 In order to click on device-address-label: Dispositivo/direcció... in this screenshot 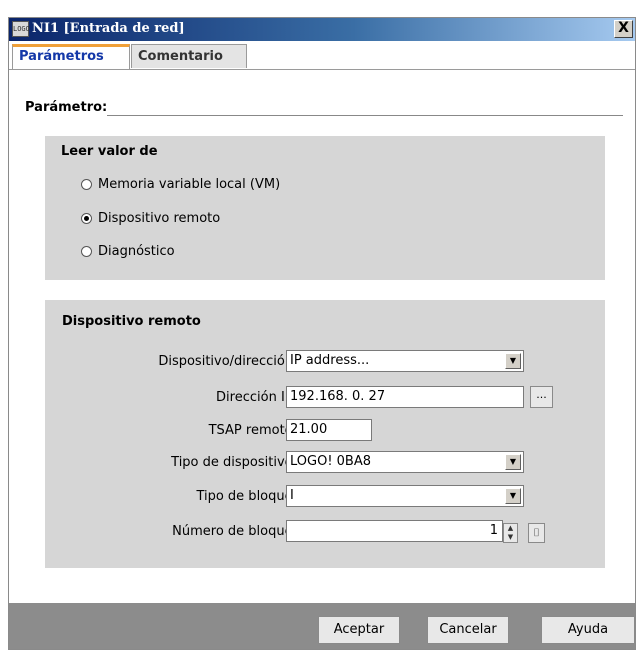, I will do `click(227, 361)`.